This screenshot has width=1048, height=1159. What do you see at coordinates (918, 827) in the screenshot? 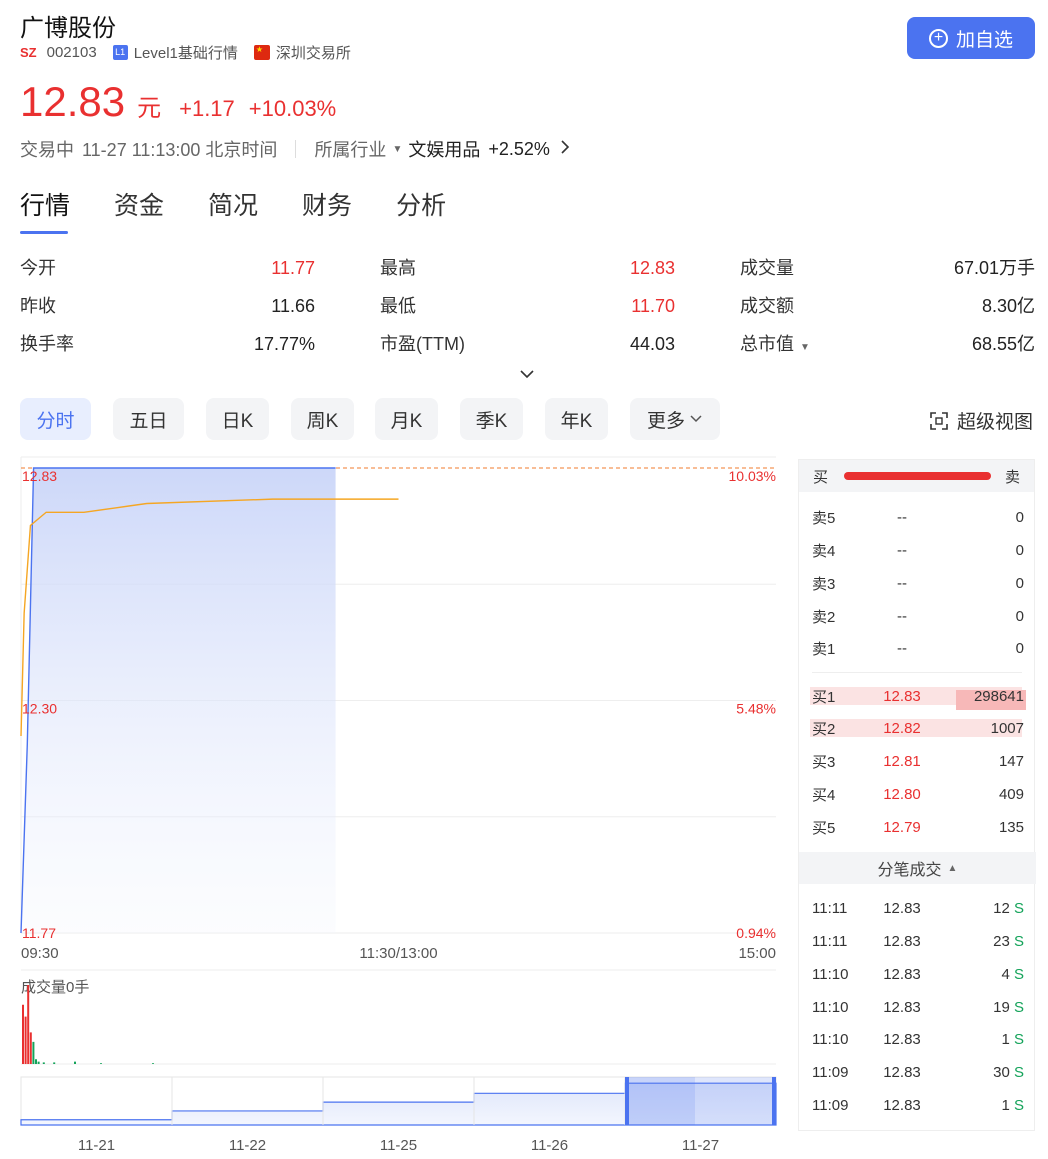
I see `bid-row: 买5 12.79 135` at bounding box center [918, 827].